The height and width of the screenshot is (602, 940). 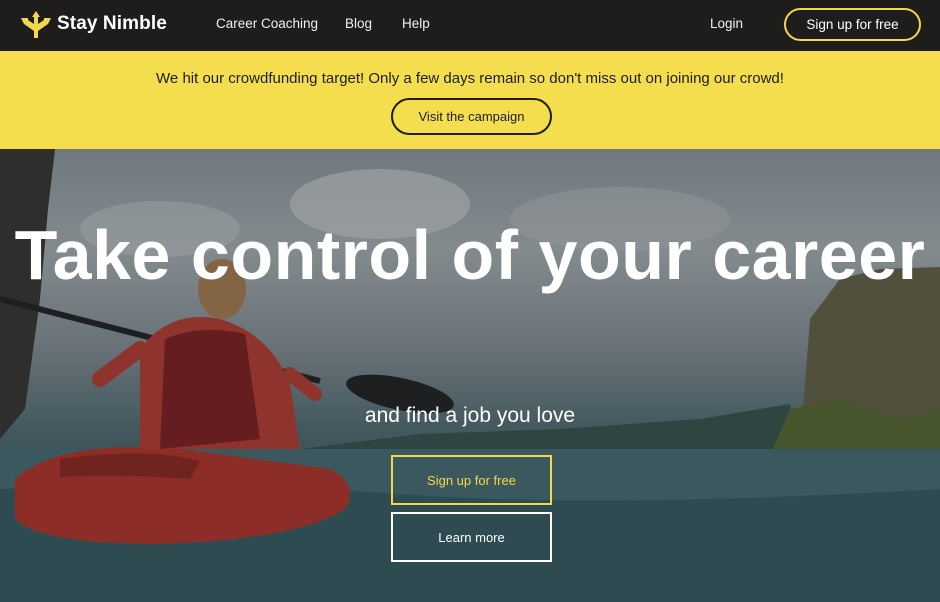 What do you see at coordinates (852, 24) in the screenshot?
I see `nav-signup-button: Sign up for free` at bounding box center [852, 24].